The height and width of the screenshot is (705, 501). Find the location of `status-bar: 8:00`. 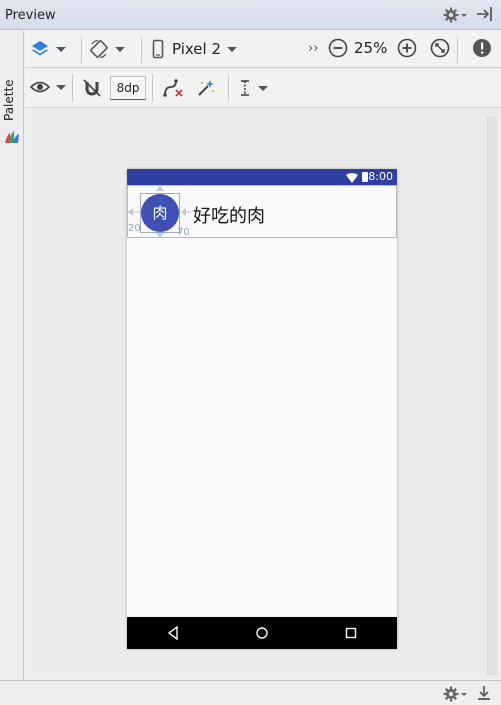

status-bar: 8:00 is located at coordinates (262, 177).